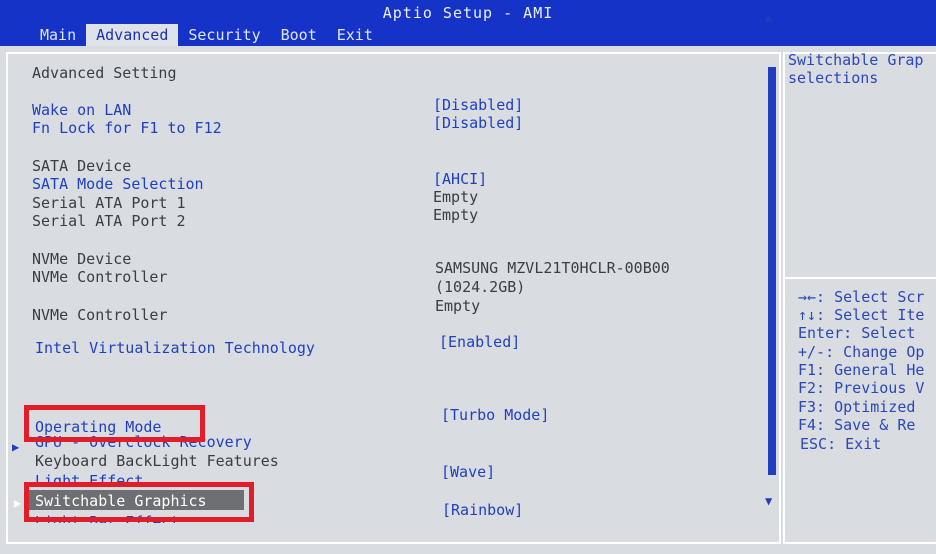 This screenshot has height=554, width=936. I want to click on window-title: Aptio Setup - AMI, so click(468, 13).